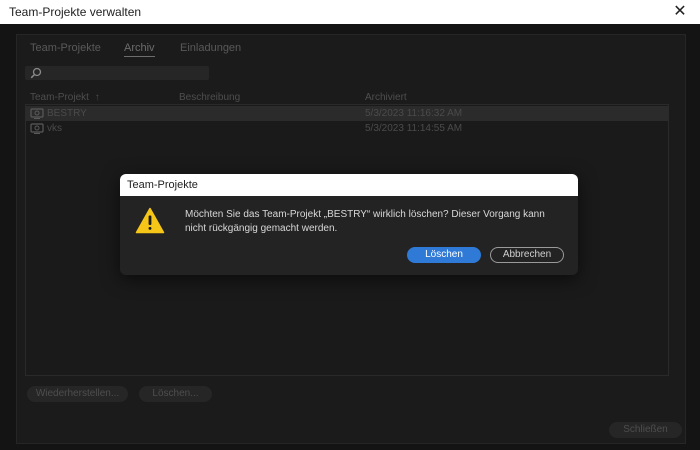 This screenshot has width=700, height=450. I want to click on column-header-team-projekt: Team-Projekt ↑, so click(65, 98).